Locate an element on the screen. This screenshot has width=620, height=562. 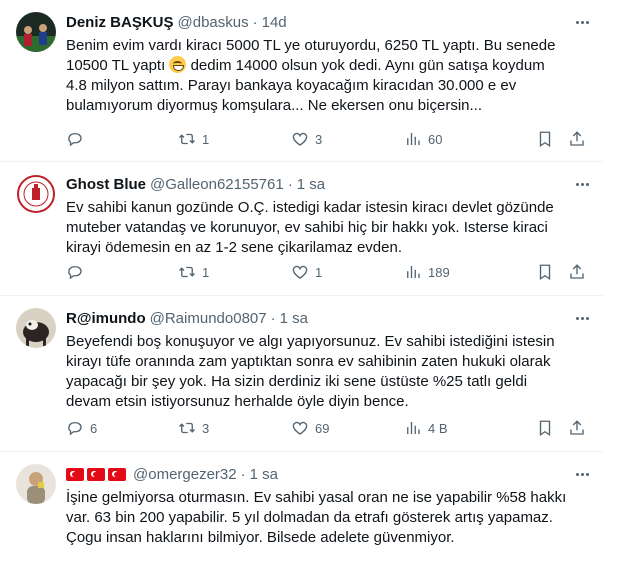
tweet-header: Deniz BAŞKUŞ @dbaskus · 14d is located at coordinates (176, 22).